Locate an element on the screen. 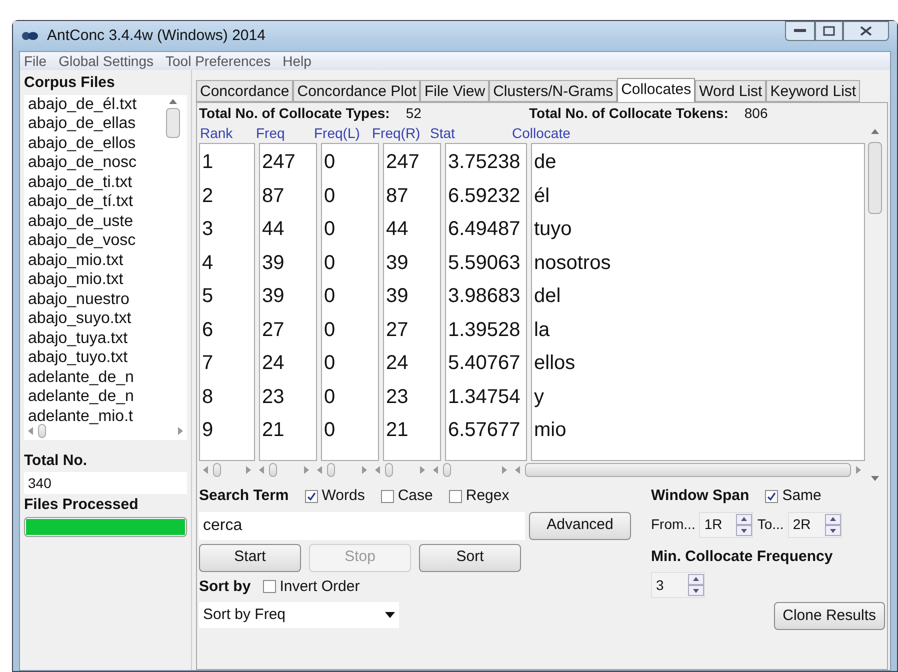 The height and width of the screenshot is (672, 898). to-spinner: 2R is located at coordinates (815, 525).